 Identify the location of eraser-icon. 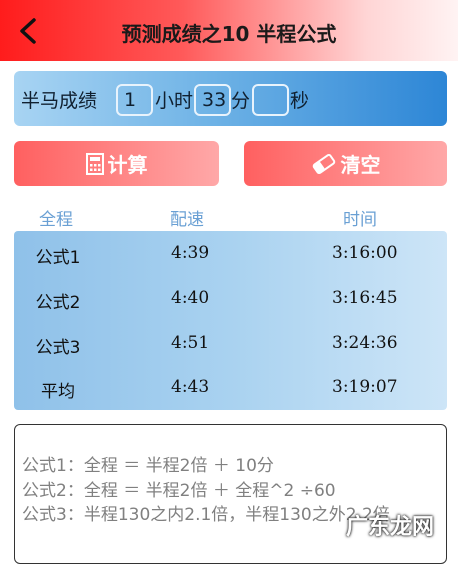
(323, 163).